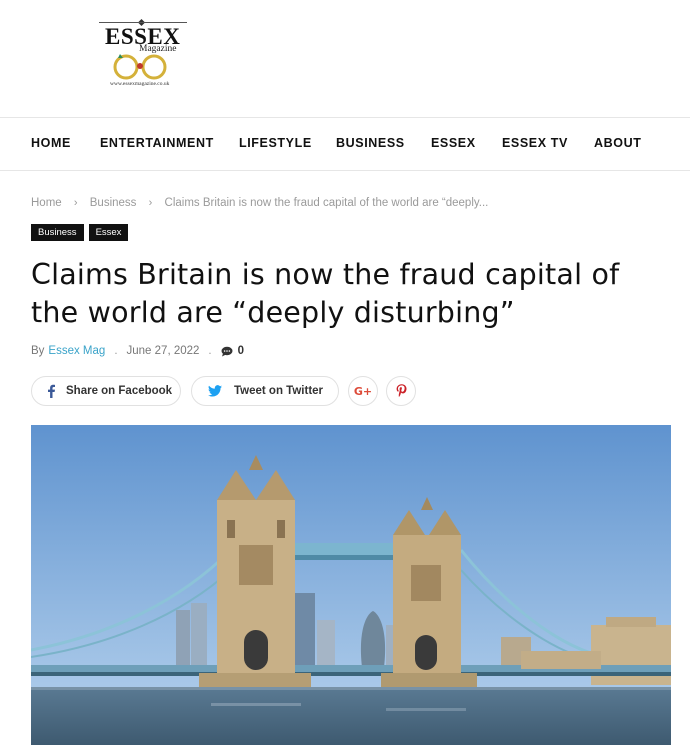 This screenshot has width=690, height=756. What do you see at coordinates (143, 22) in the screenshot?
I see `logo-top-rule` at bounding box center [143, 22].